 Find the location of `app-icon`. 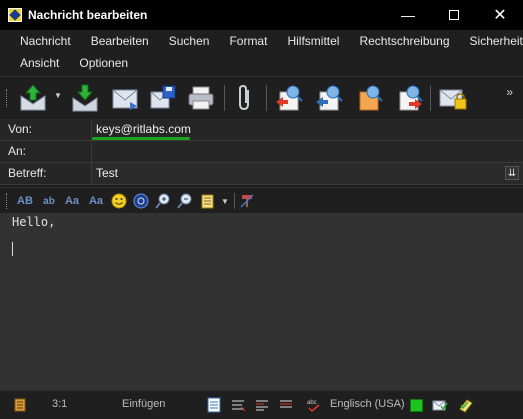

app-icon is located at coordinates (15, 15).